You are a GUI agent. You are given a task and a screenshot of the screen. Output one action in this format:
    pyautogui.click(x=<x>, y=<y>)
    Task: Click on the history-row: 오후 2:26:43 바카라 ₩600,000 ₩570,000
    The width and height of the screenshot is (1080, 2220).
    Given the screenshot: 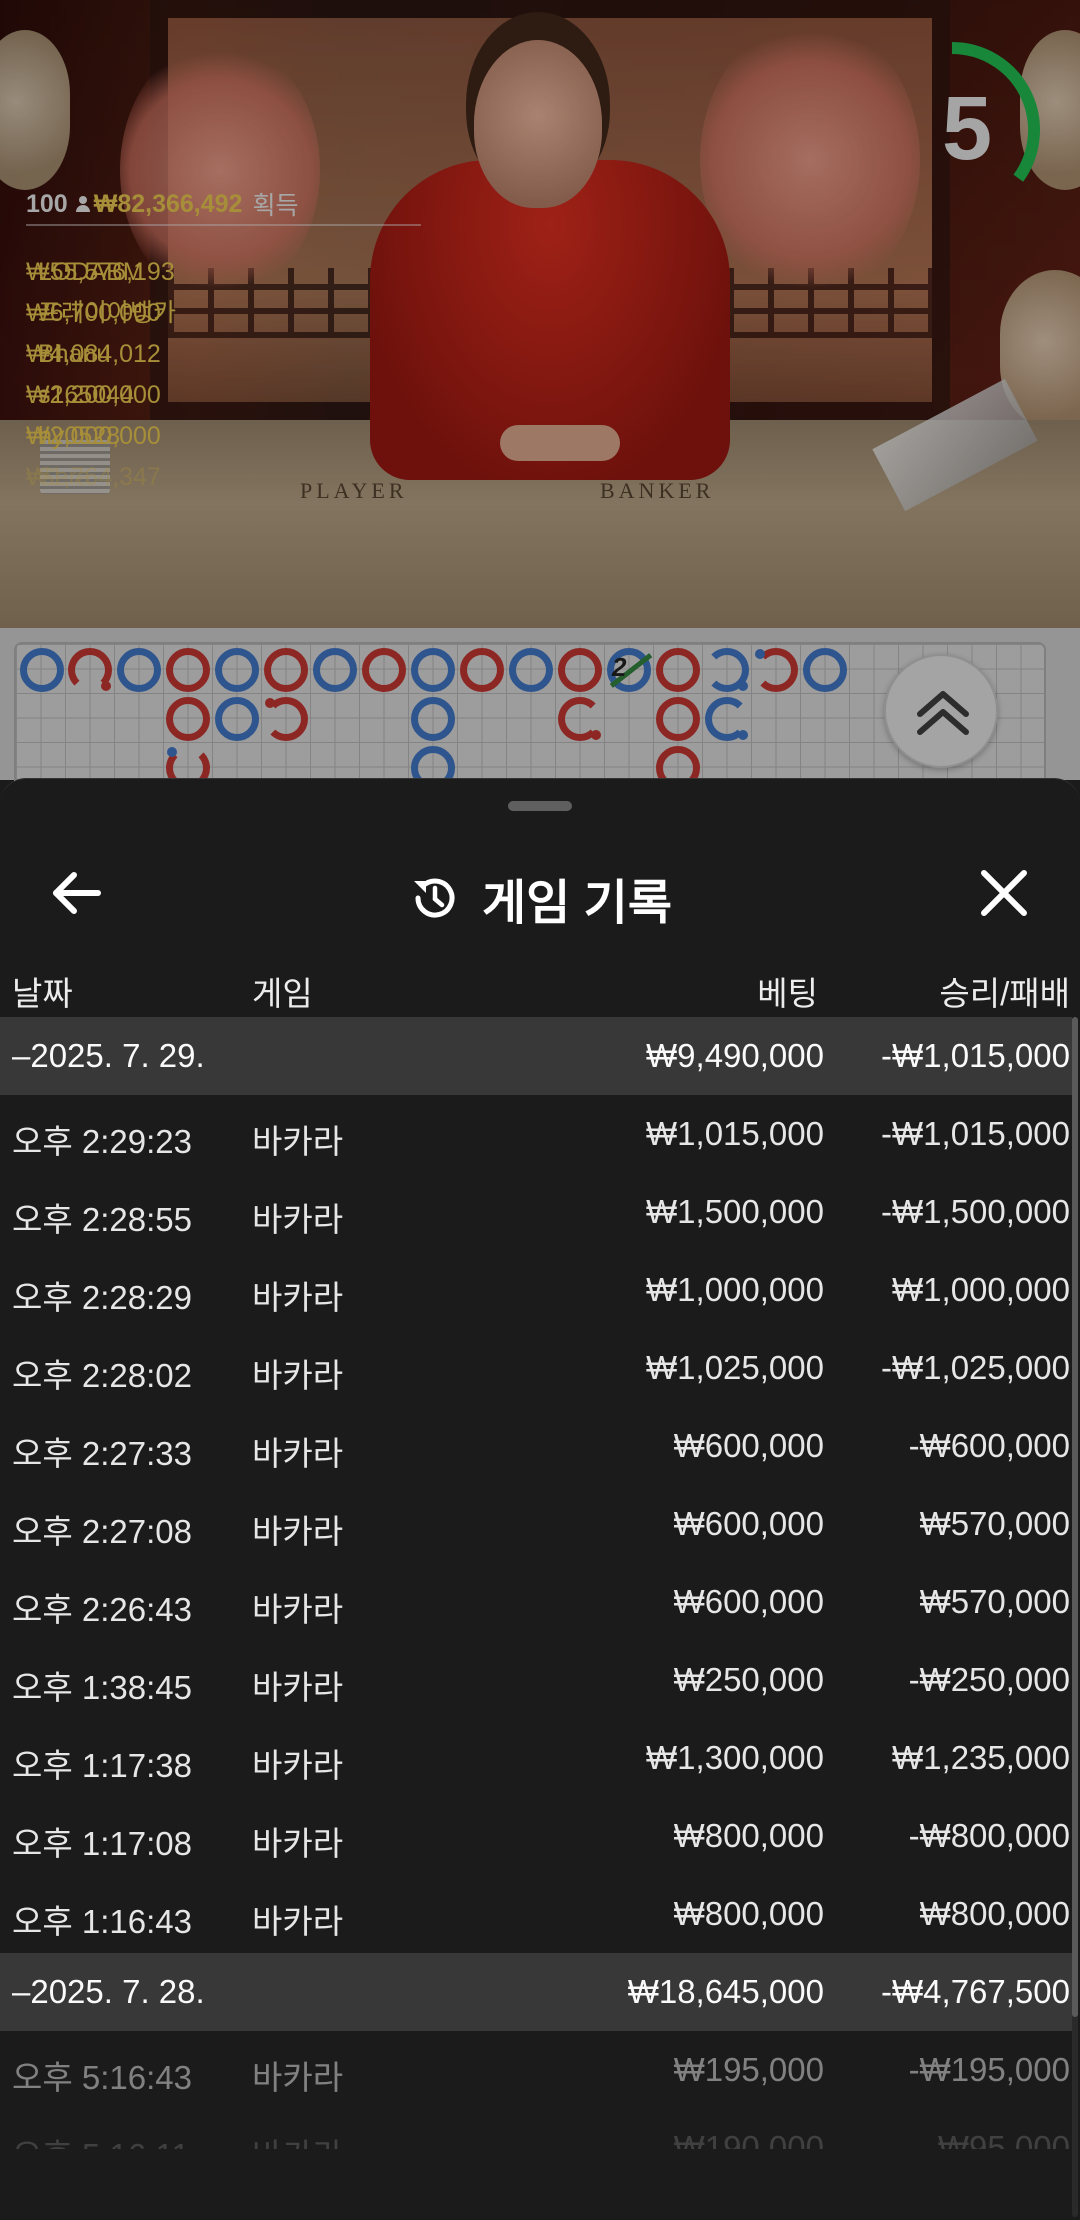 What is the action you would take?
    pyautogui.click(x=536, y=1602)
    